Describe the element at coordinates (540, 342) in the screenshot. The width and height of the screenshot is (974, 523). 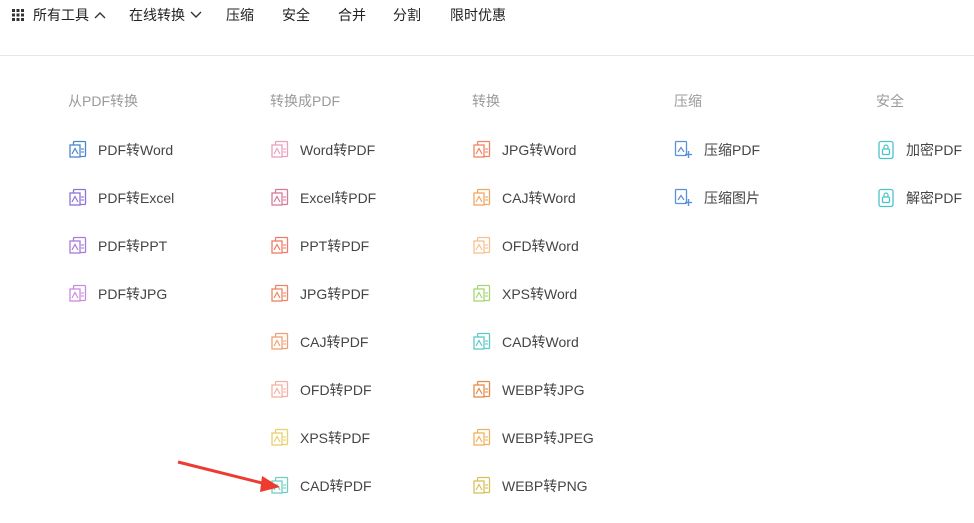
I see `tool-label: CAD转Word` at that location.